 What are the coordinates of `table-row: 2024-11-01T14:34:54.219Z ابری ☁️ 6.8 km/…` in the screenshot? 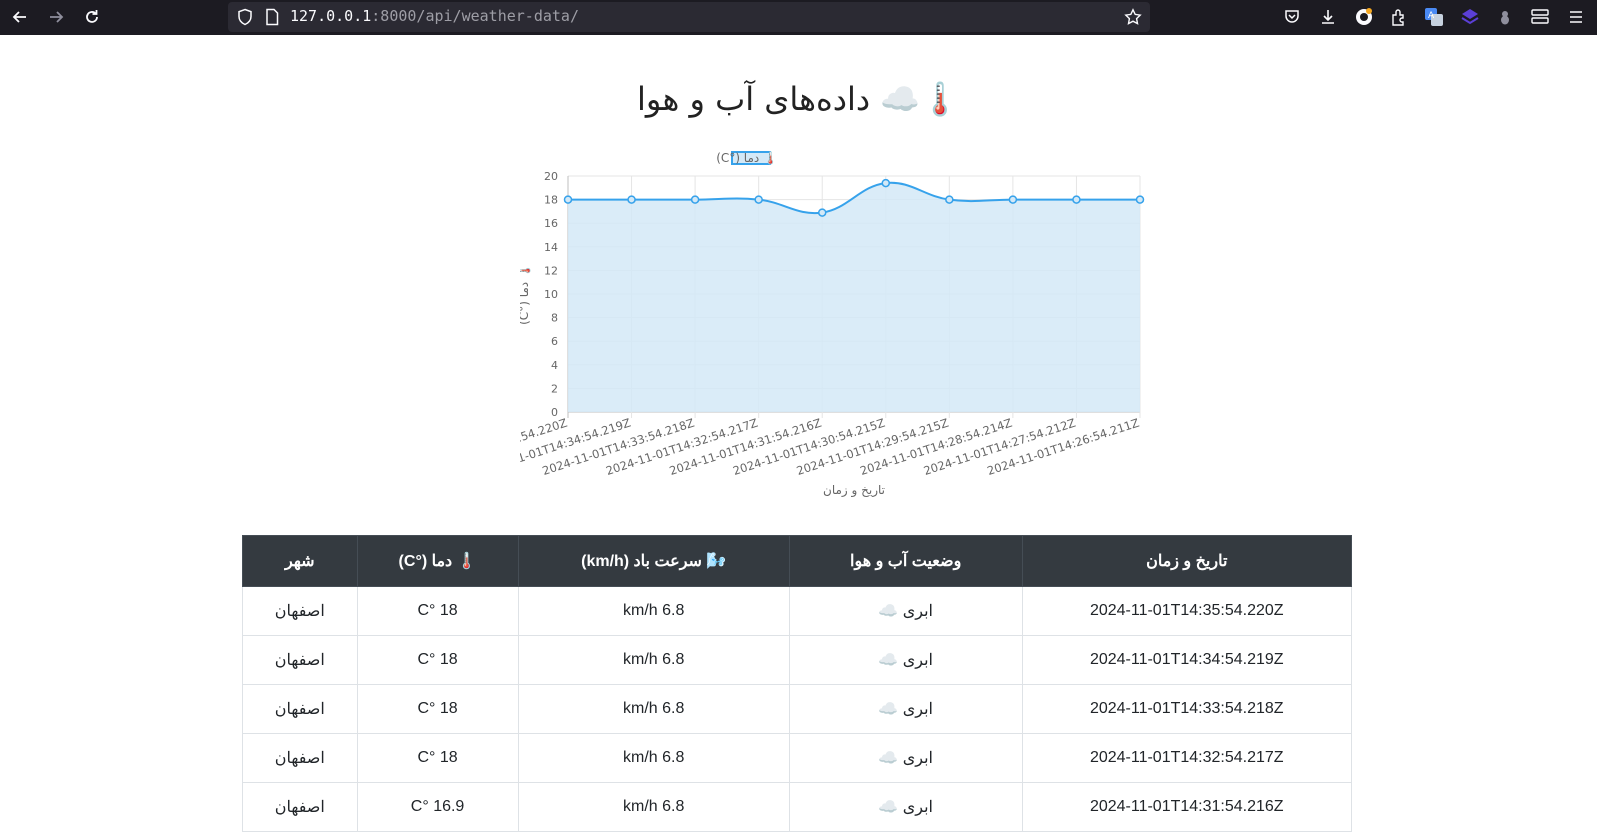 It's located at (797, 660).